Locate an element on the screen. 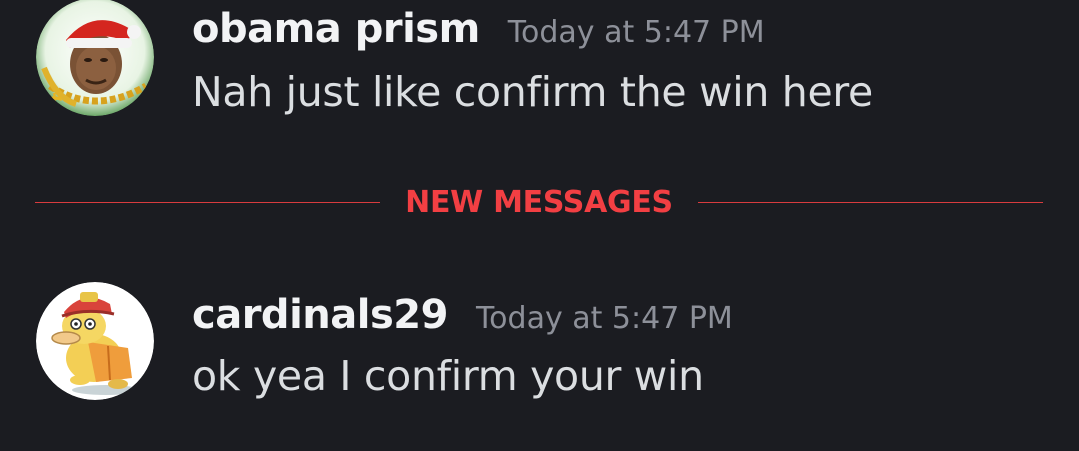  message-text: Nah just like confirm the win here is located at coordinates (532, 92).